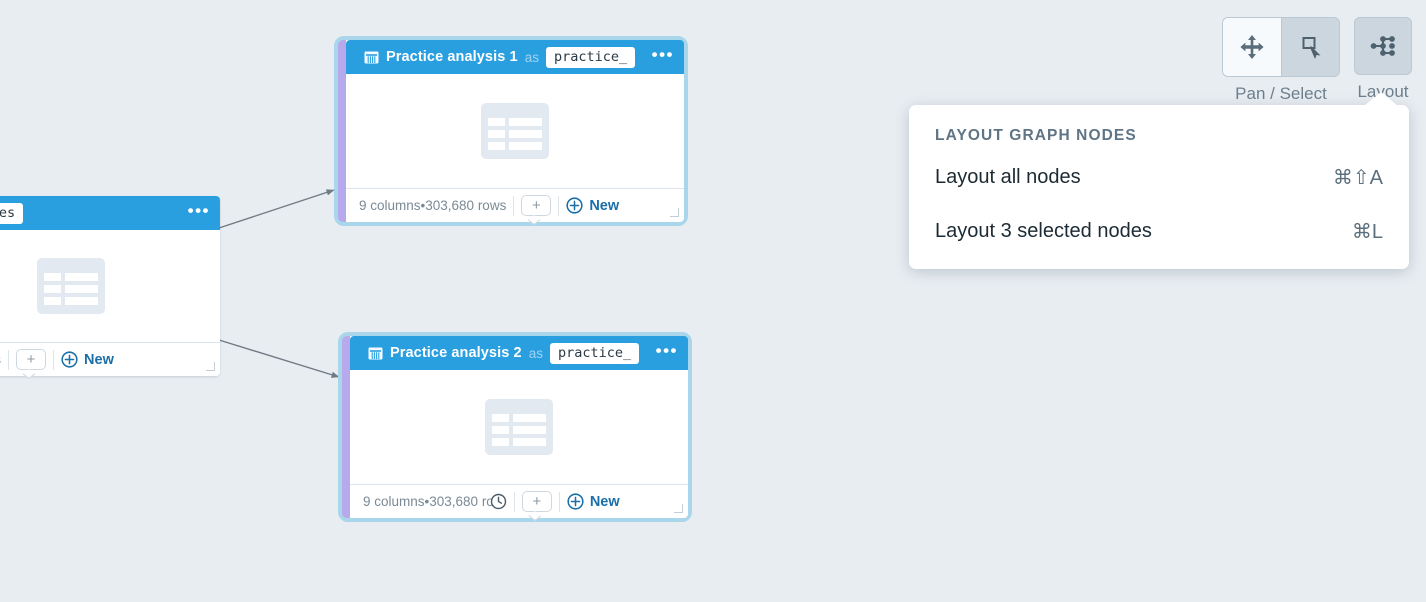 The image size is (1426, 602). What do you see at coordinates (1008, 177) in the screenshot?
I see `menu-item-label: Layout all nodes` at bounding box center [1008, 177].